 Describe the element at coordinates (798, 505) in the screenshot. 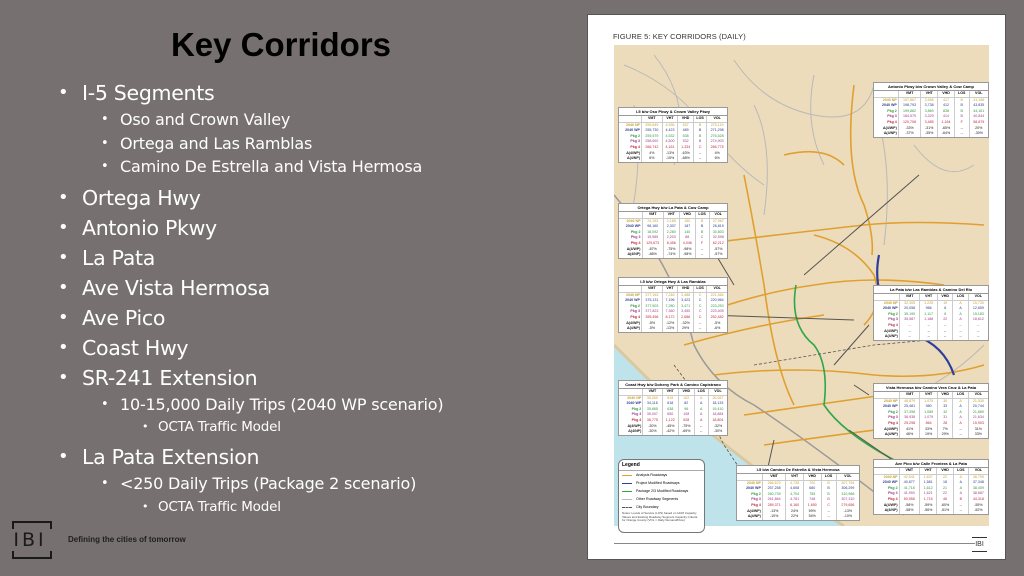

I see `table-row: Pkg 4 289,371 6,160 1,650 C 279,656` at that location.